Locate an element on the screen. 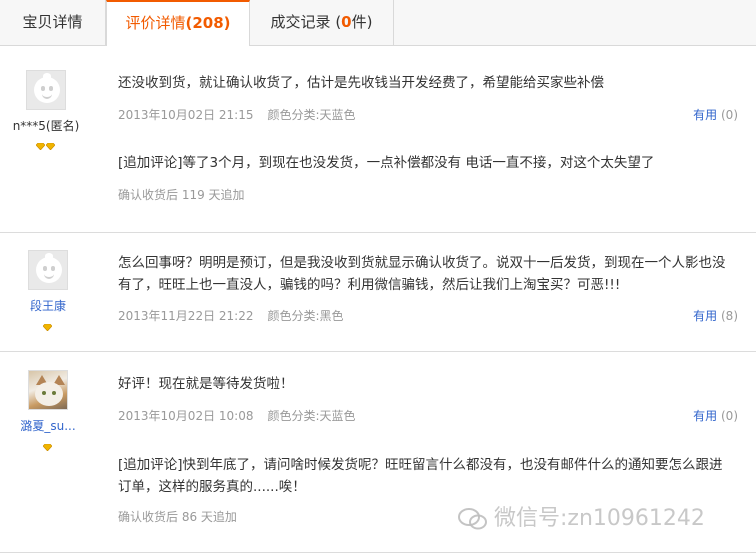 This screenshot has height=556, width=756. append-review-line: 订单，这样的服务真的......唉！ is located at coordinates (212, 487).